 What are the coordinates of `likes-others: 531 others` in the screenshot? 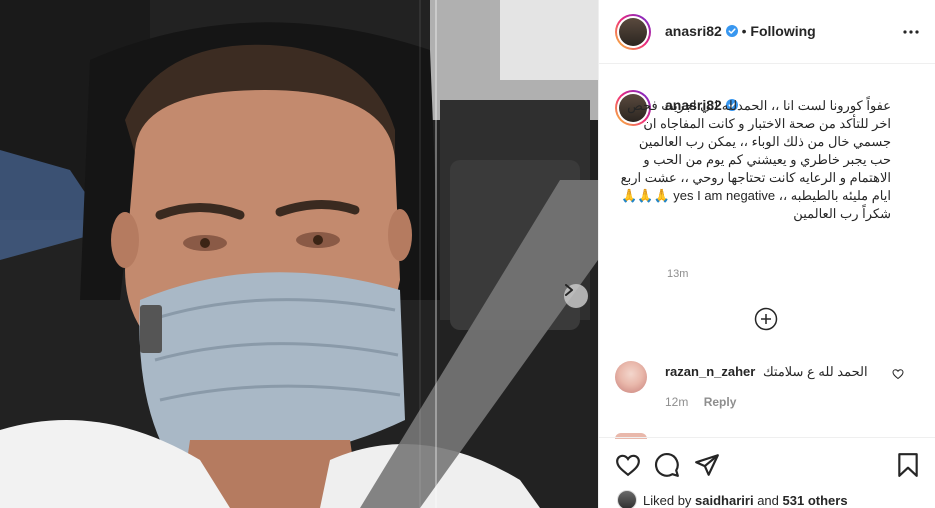 It's located at (815, 500).